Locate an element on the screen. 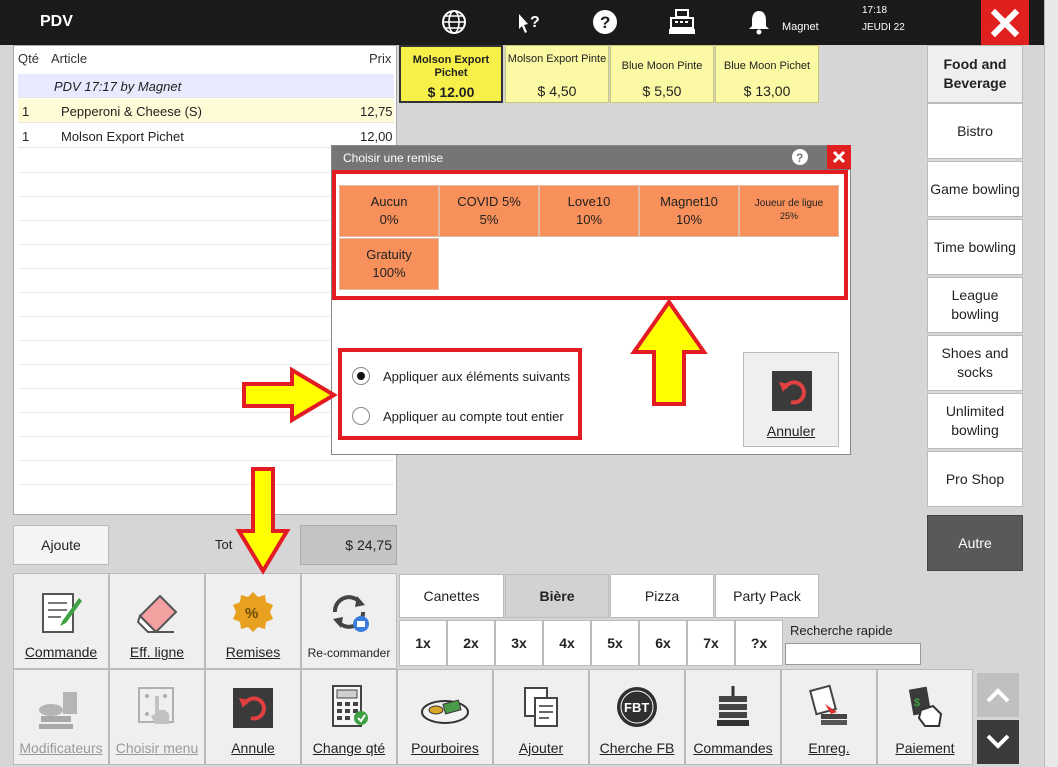 Image resolution: width=1058 pixels, height=767 pixels. item-price: 12,75 is located at coordinates (376, 111).